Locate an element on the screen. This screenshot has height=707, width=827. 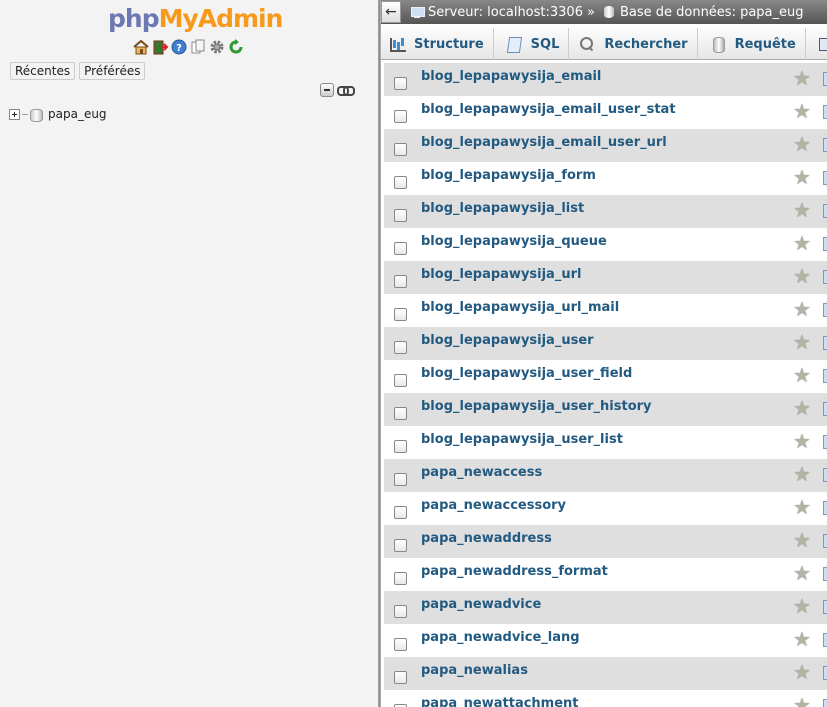
table-name-link: blog_lepapawysija_email_user_url is located at coordinates (544, 142).